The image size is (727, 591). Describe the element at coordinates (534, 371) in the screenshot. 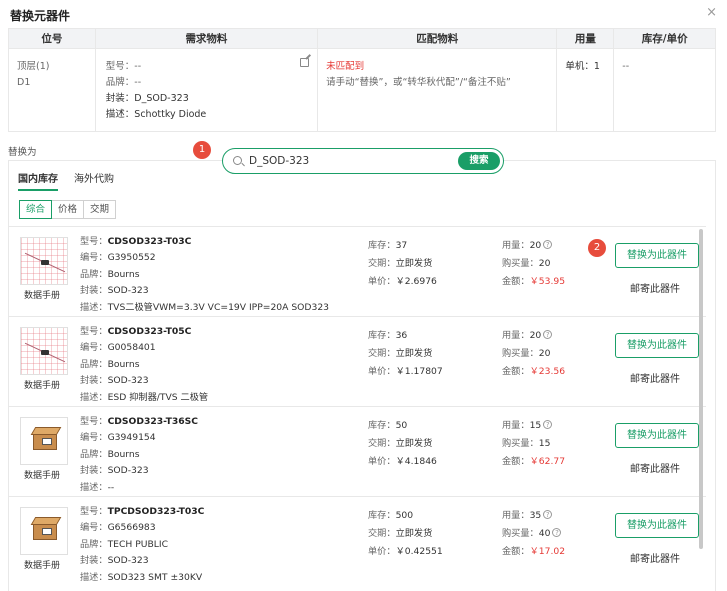

I see `amount: 金额：￥23.56` at that location.